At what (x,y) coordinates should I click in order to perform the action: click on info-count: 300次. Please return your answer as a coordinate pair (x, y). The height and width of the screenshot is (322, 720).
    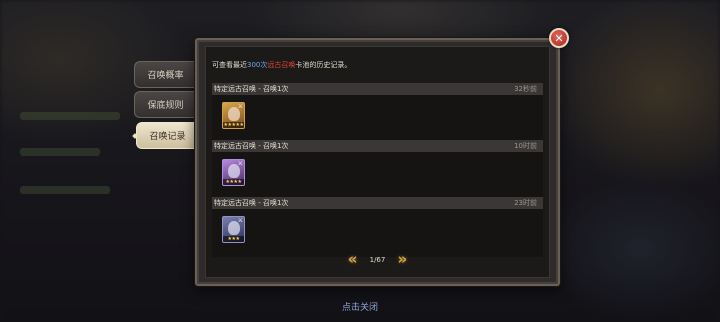
    Looking at the image, I should click on (257, 65).